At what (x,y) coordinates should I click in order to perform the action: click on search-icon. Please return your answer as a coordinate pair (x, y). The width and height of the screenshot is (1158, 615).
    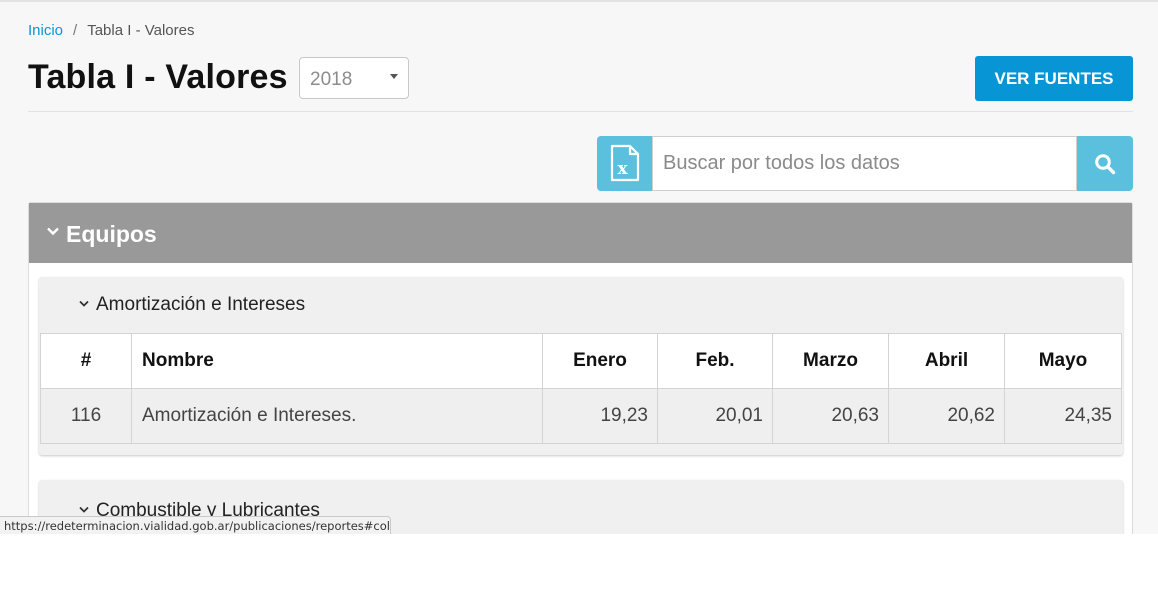
    Looking at the image, I should click on (1105, 164).